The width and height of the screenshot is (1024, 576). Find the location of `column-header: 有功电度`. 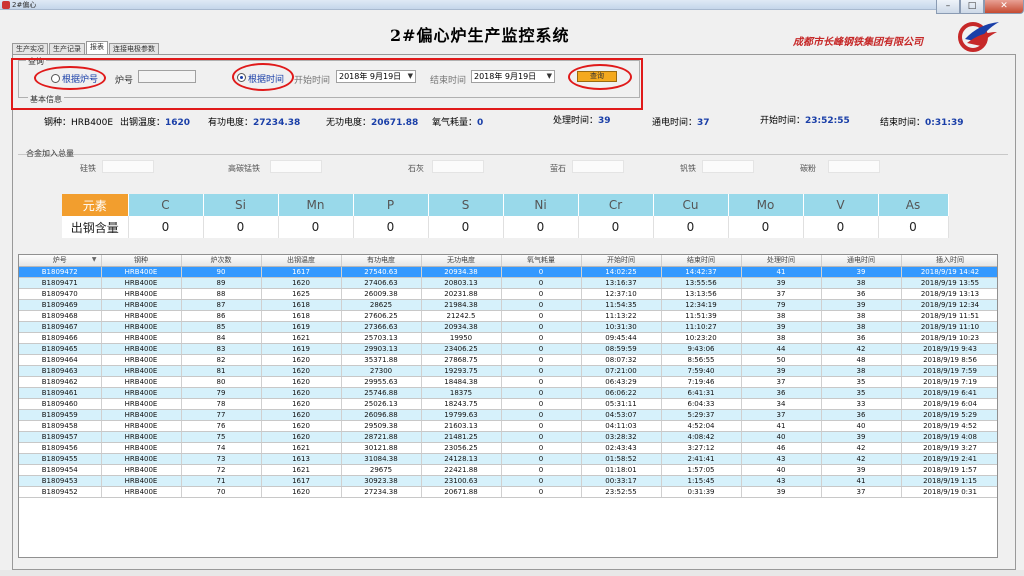

column-header: 有功电度 is located at coordinates (381, 261).